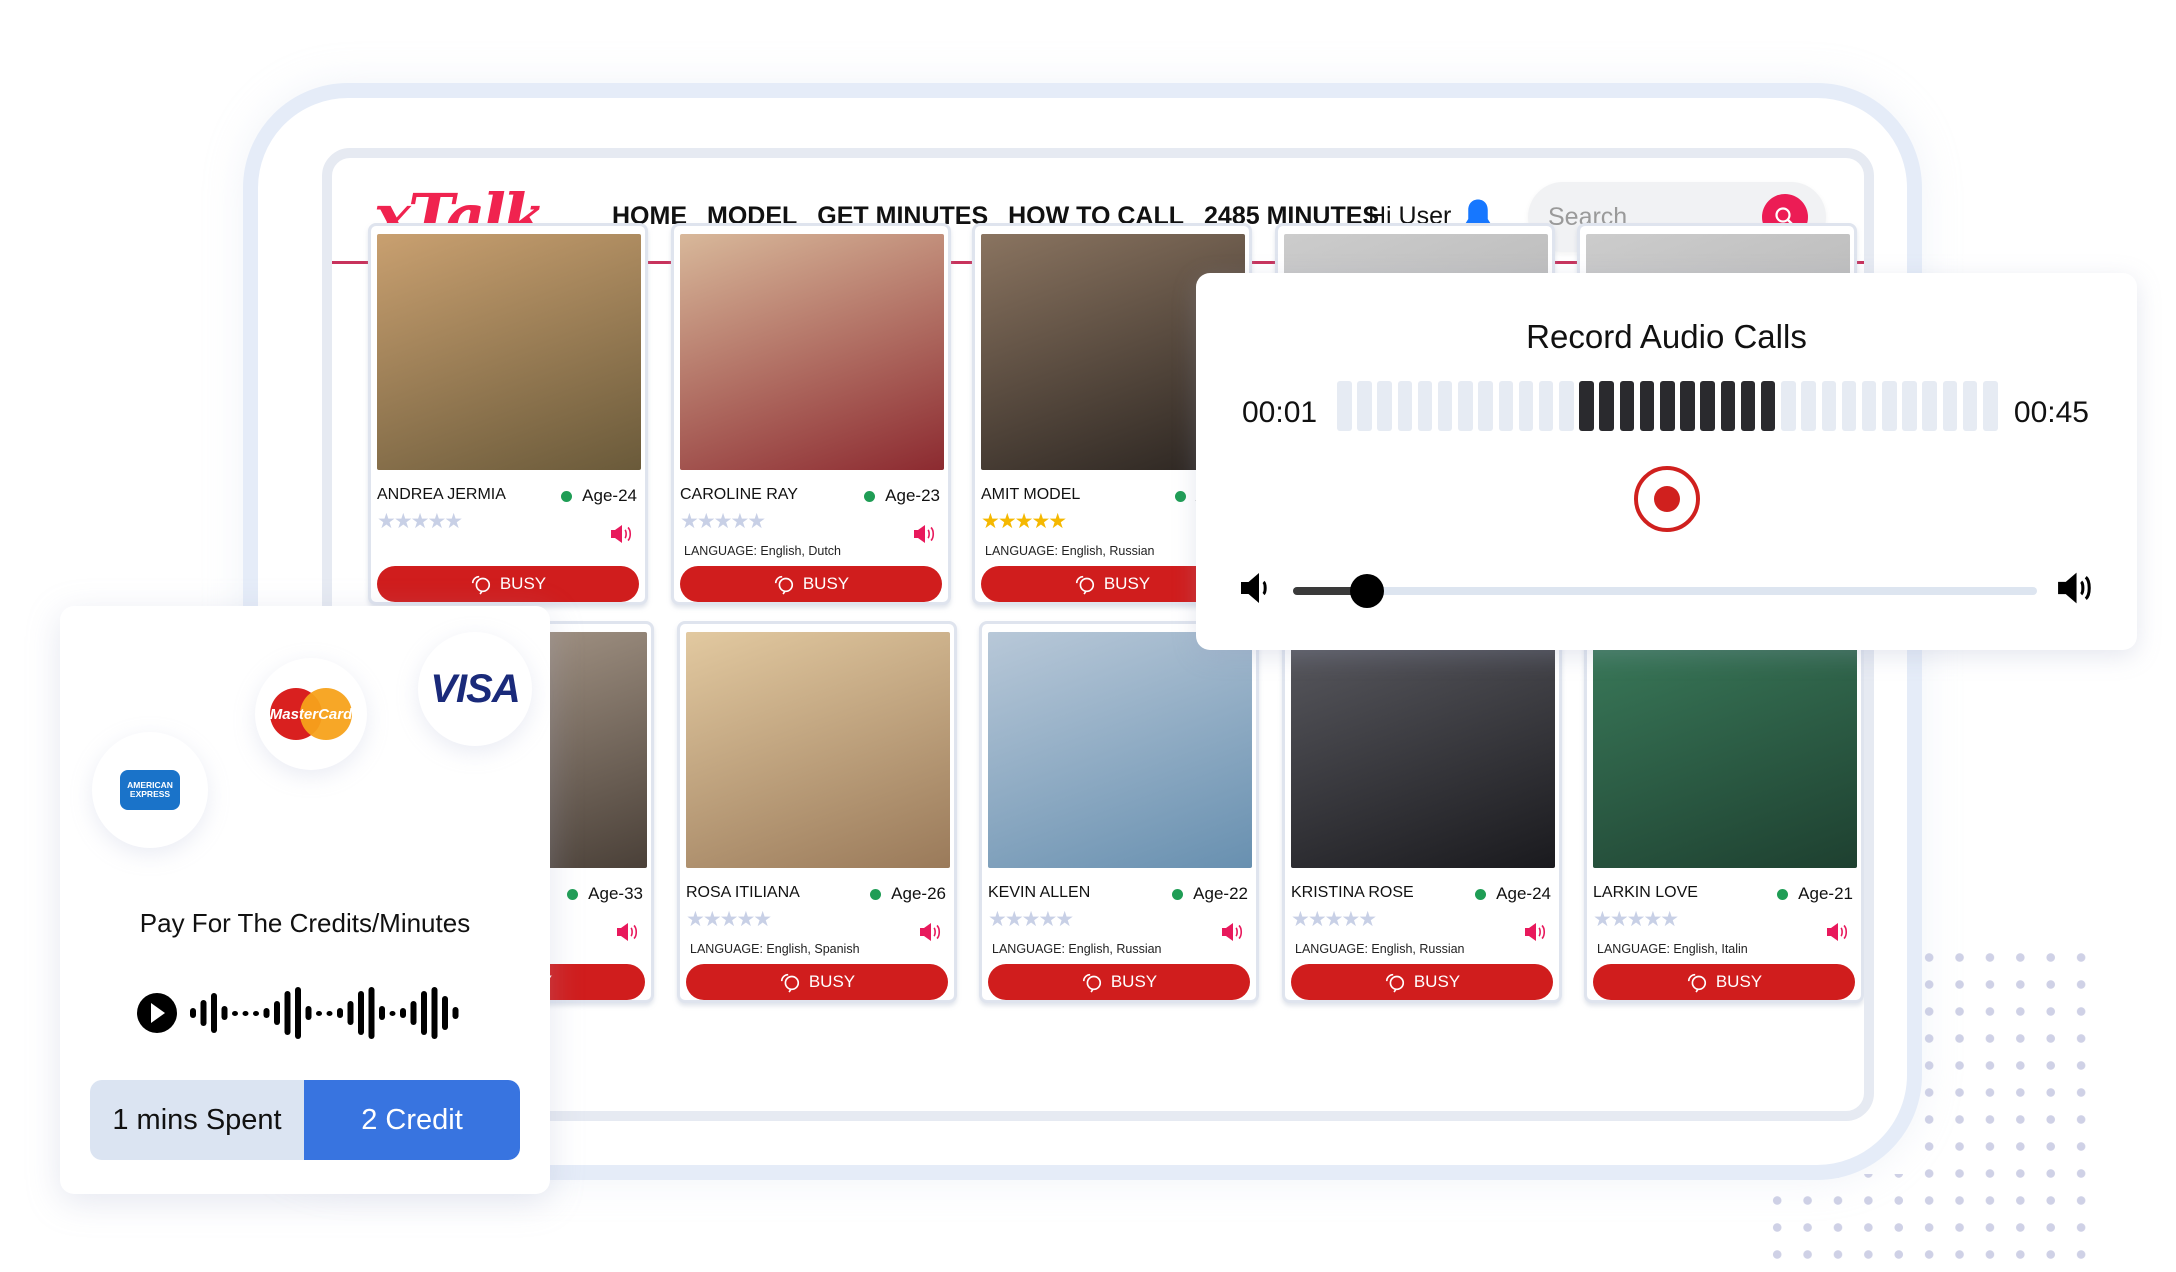 This screenshot has width=2176, height=1272. Describe the element at coordinates (743, 892) in the screenshot. I see `model-name: ROSA ITILIANA` at that location.